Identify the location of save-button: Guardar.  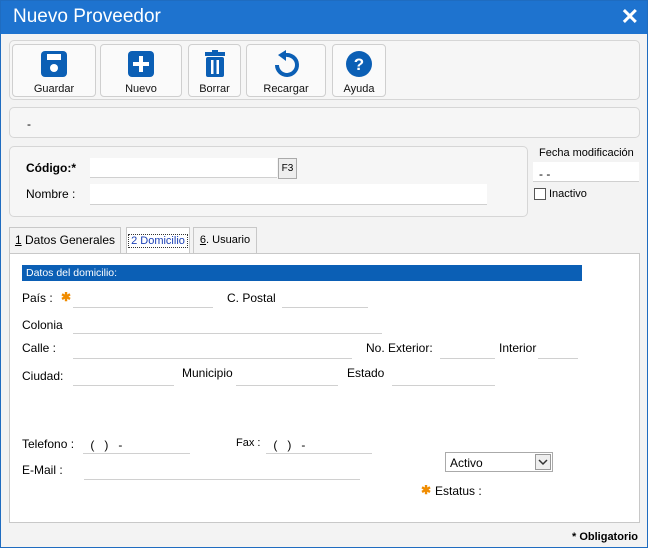
(54, 70).